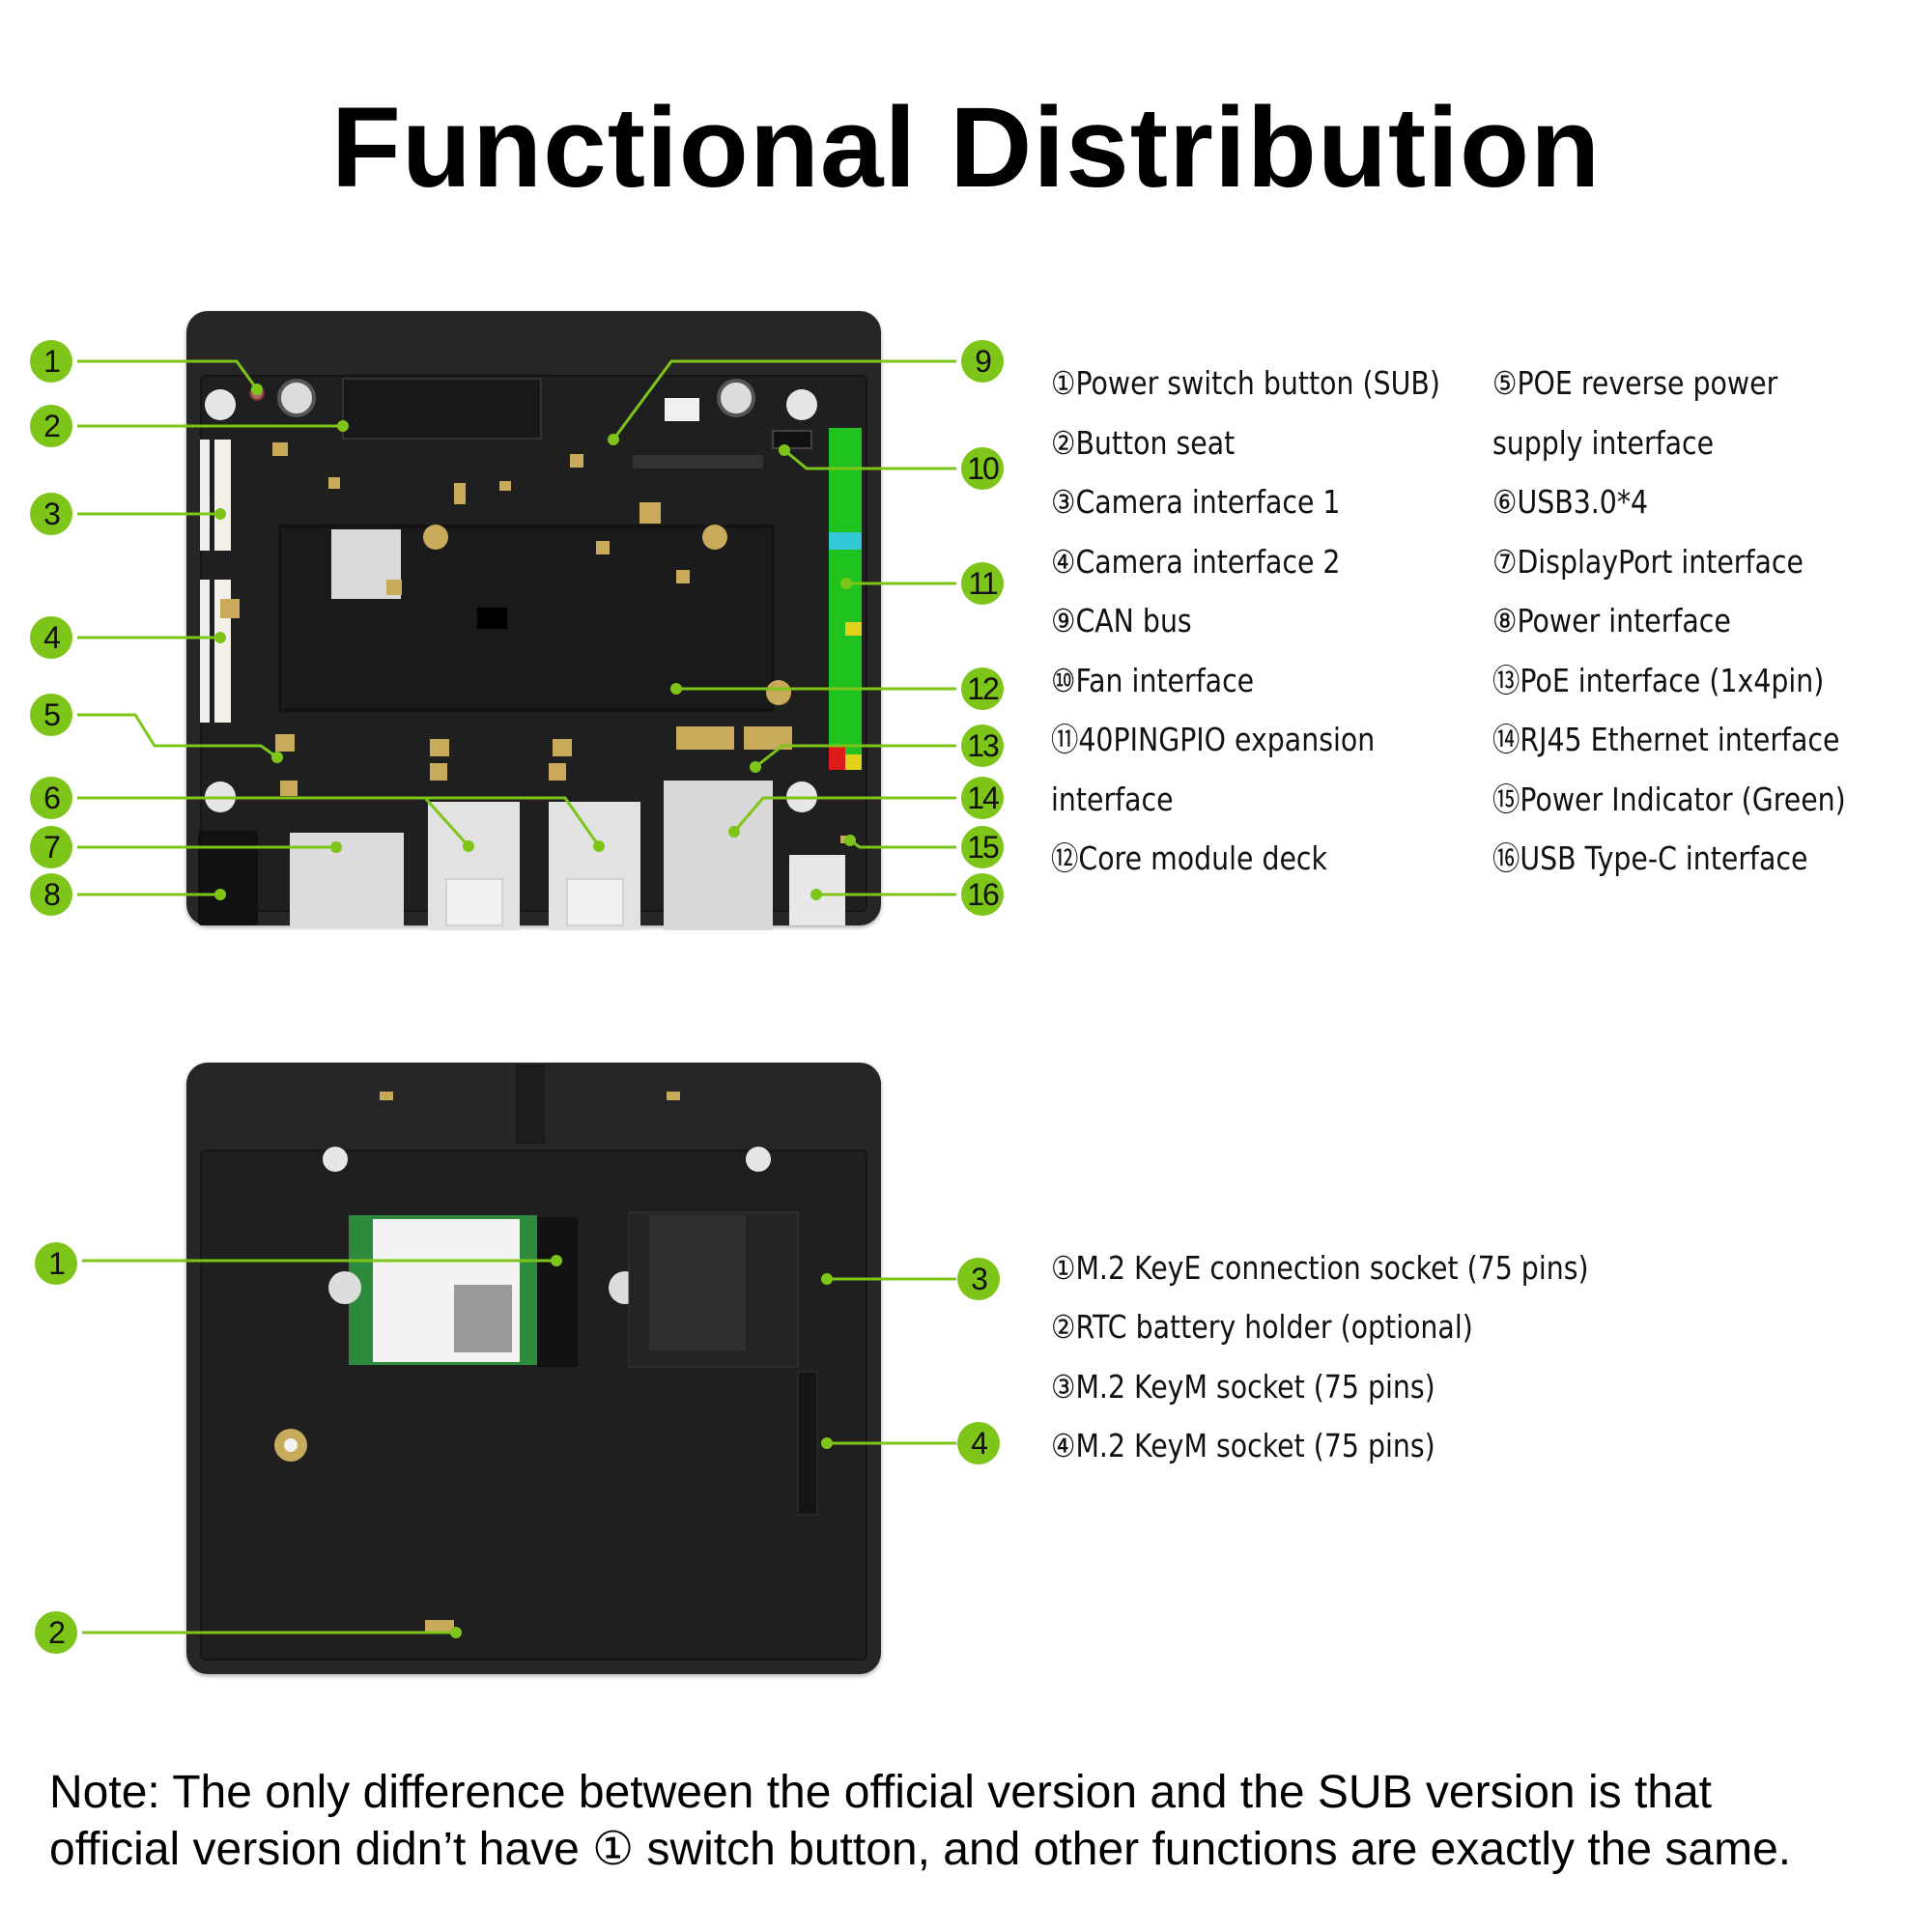 Image resolution: width=1932 pixels, height=1932 pixels. Describe the element at coordinates (51, 637) in the screenshot. I see `callout-badge-4: 4` at that location.